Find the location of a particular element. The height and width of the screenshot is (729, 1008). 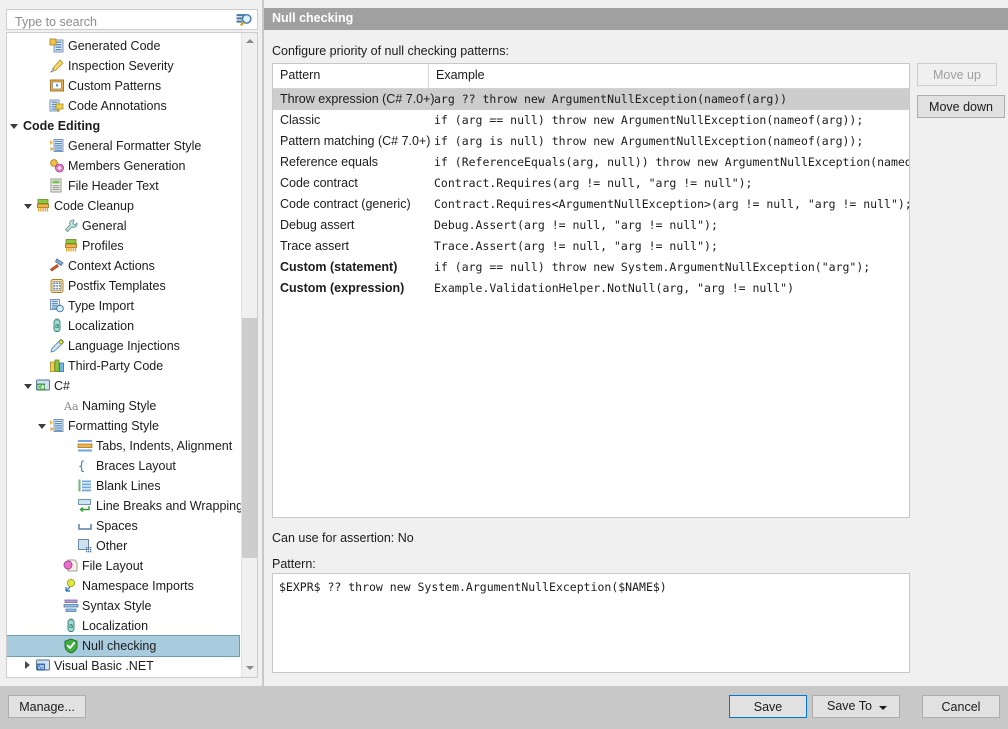

sidebar-item-braces-layout: { }Braces Layout is located at coordinates (124, 466).